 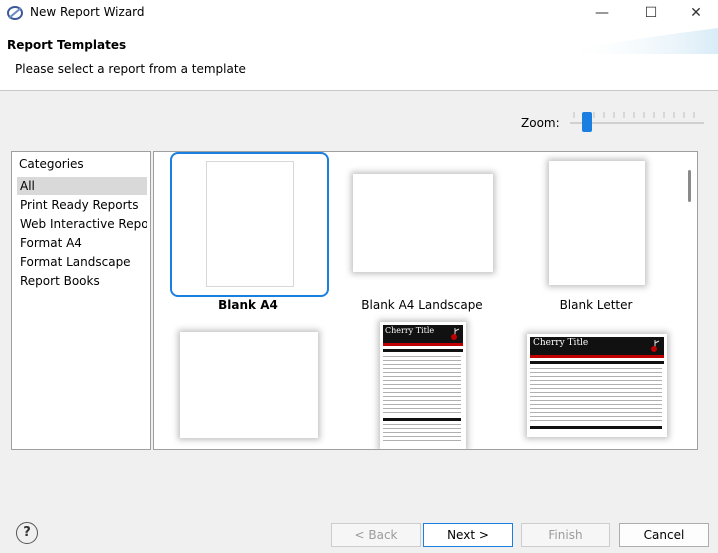 I want to click on category-item-web-interactive-label: Web Interactive Reports, so click(x=83, y=224).